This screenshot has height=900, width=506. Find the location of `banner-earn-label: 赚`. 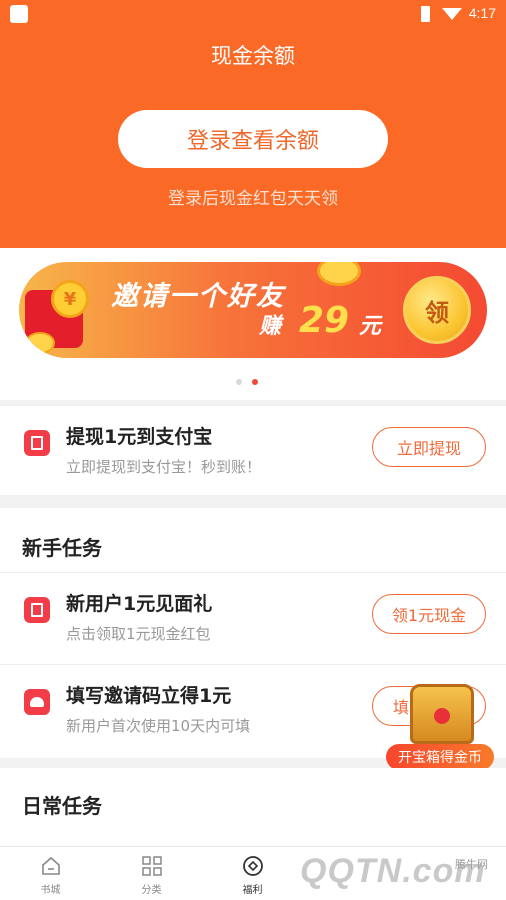

banner-earn-label: 赚 is located at coordinates (270, 326).